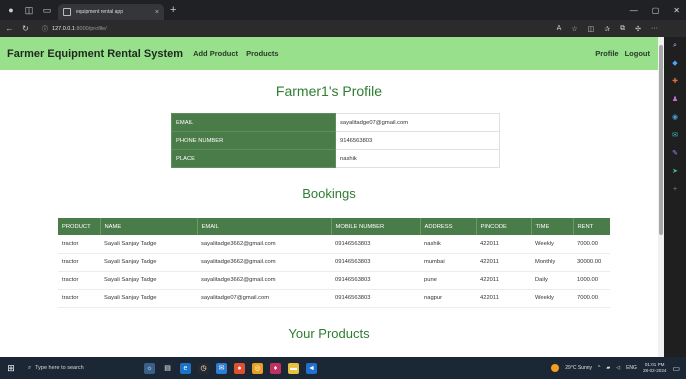 This screenshot has height=379, width=686. What do you see at coordinates (45, 28) in the screenshot?
I see `site-info-icon: ⓘ` at bounding box center [45, 28].